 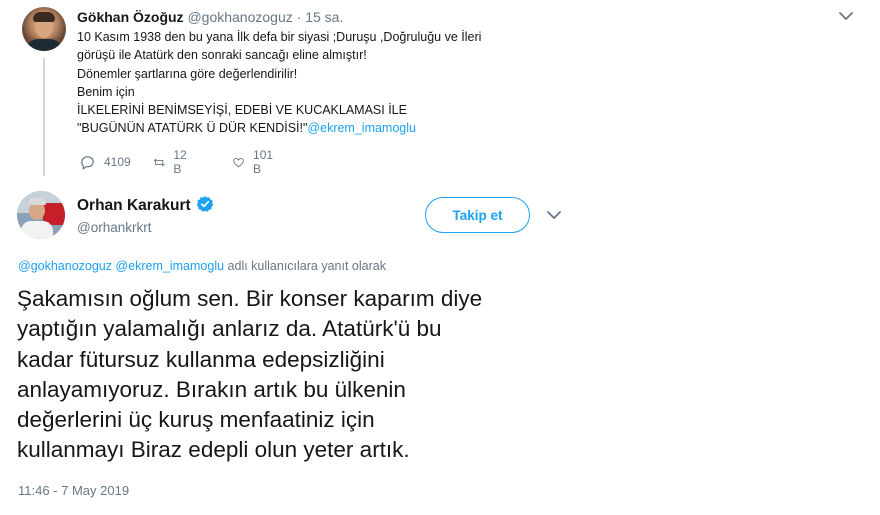 I want to click on parent-tweet-line-text: "BUGÜNÜN ATATÜRK Ü DÜR KENDİSİ!", so click(x=192, y=128).